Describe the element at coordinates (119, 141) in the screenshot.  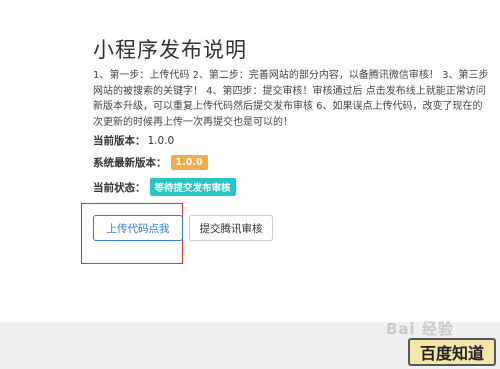
I see `current-version-label: 当前版本：` at that location.